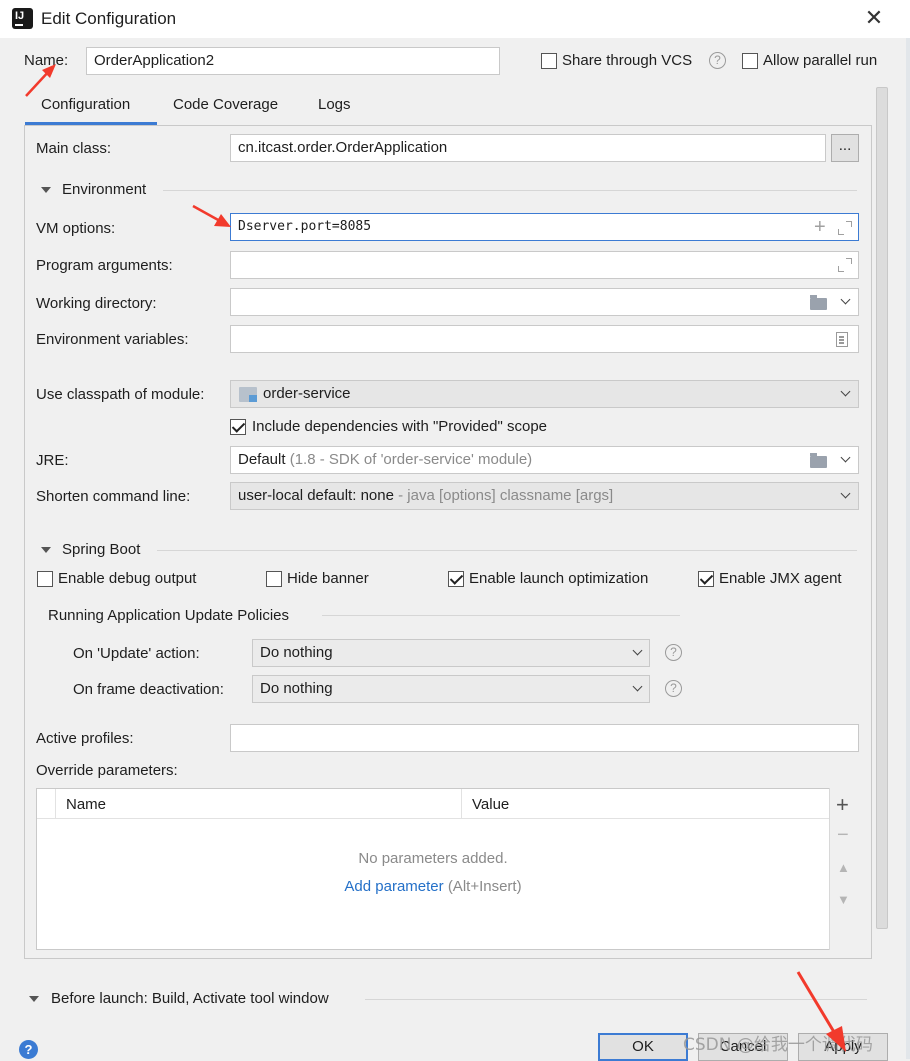 Image resolution: width=910 pixels, height=1061 pixels. What do you see at coordinates (28, 1049) in the screenshot?
I see `help-icon: ?` at bounding box center [28, 1049].